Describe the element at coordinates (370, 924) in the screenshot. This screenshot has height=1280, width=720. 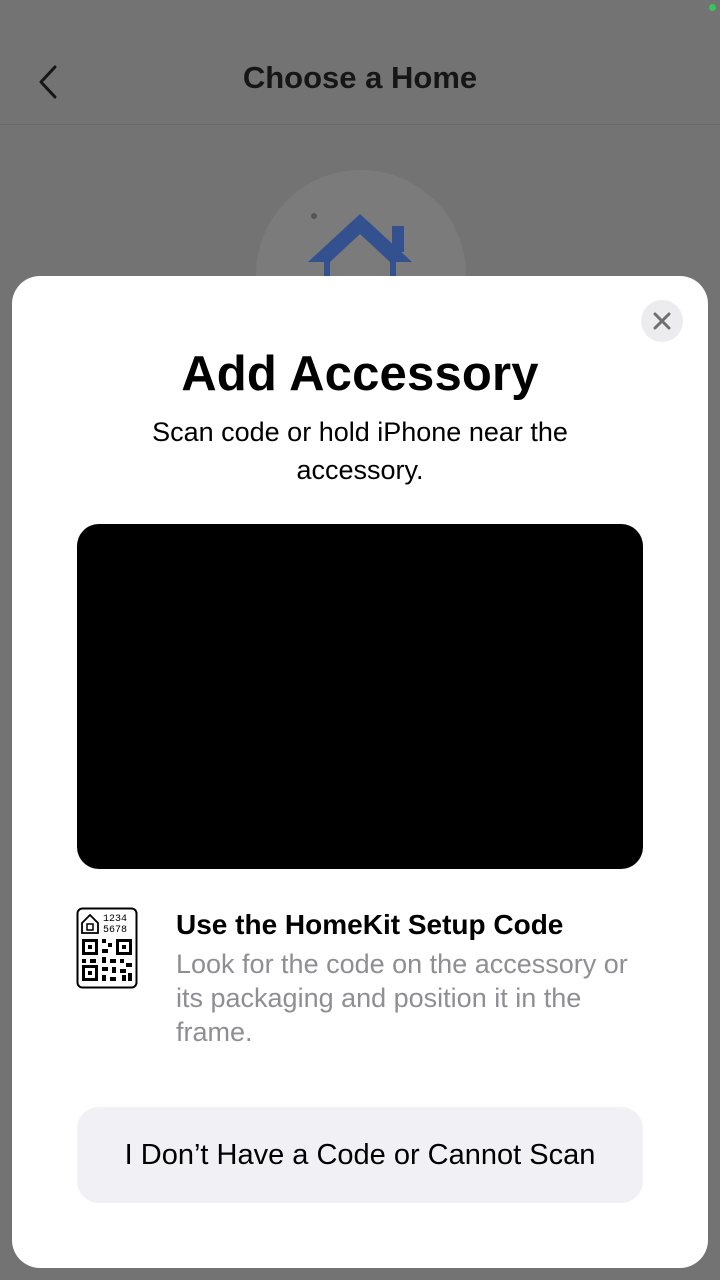
I see `setup-code-title: Use the HomeKit Setup Code` at that location.